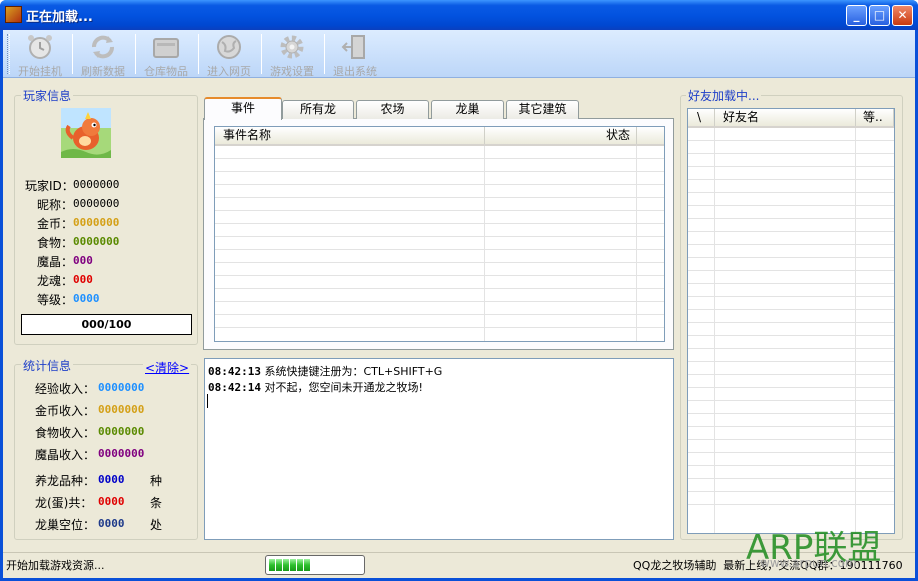 This screenshot has width=918, height=581. Describe the element at coordinates (701, 117) in the screenshot. I see `friend-index-column-header: \` at that location.